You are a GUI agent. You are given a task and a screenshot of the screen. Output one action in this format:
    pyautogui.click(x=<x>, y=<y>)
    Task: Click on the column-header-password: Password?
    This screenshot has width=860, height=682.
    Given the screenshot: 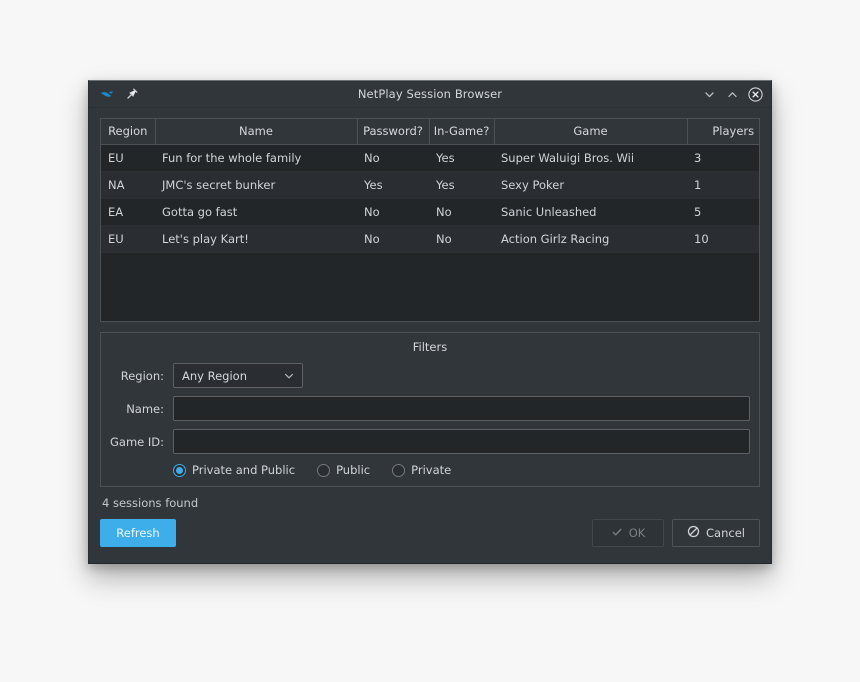 What is the action you would take?
    pyautogui.click(x=393, y=132)
    